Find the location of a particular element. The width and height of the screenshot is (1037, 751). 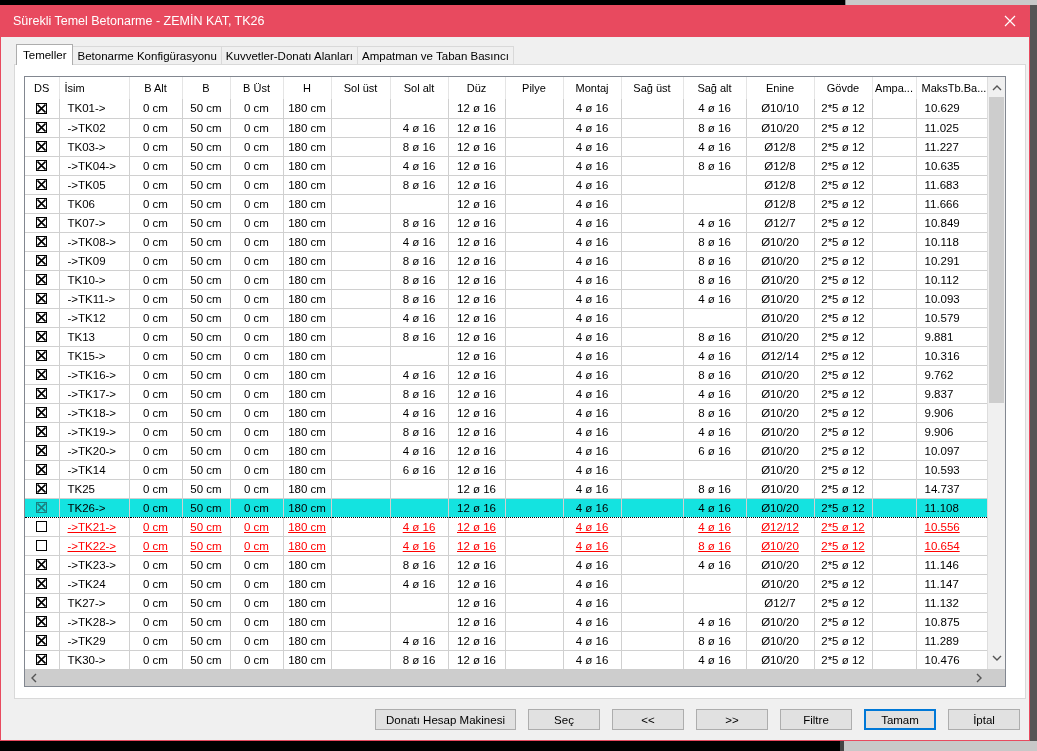

column-header: Enine is located at coordinates (780, 88).